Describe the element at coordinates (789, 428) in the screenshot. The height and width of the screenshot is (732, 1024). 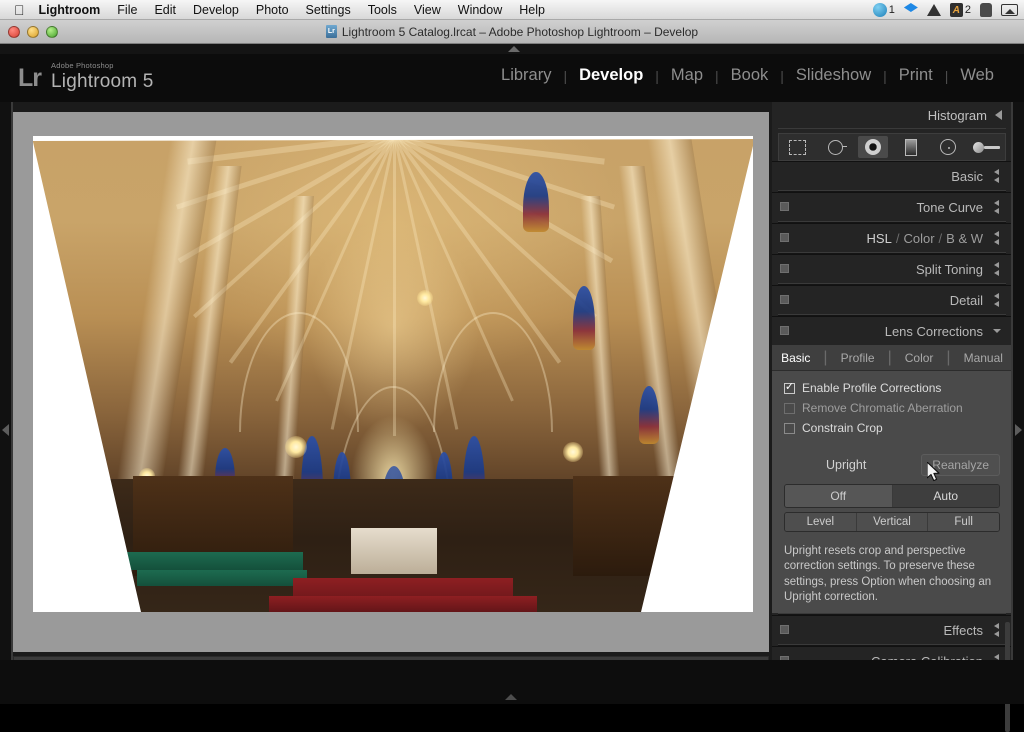
I see `checkbox-constrain-crop` at that location.